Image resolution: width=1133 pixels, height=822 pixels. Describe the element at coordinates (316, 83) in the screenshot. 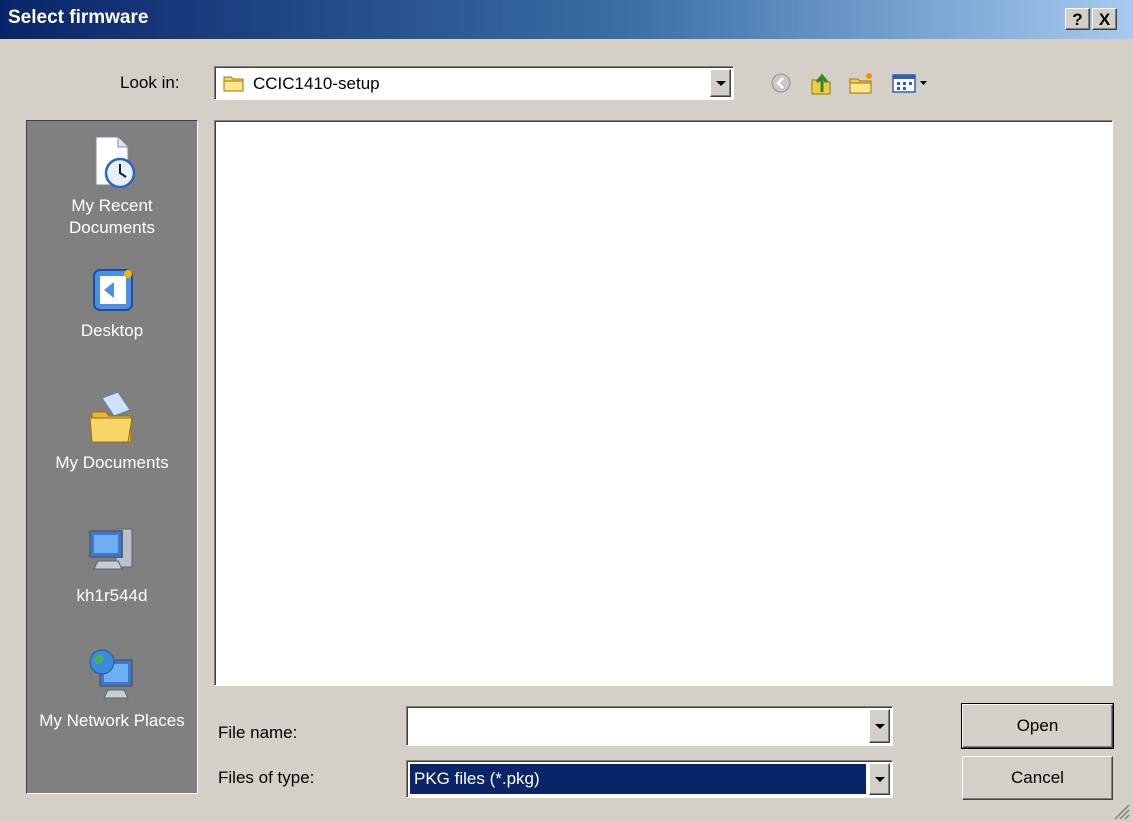

I see `look-in-value: CCIC1410-setup` at that location.